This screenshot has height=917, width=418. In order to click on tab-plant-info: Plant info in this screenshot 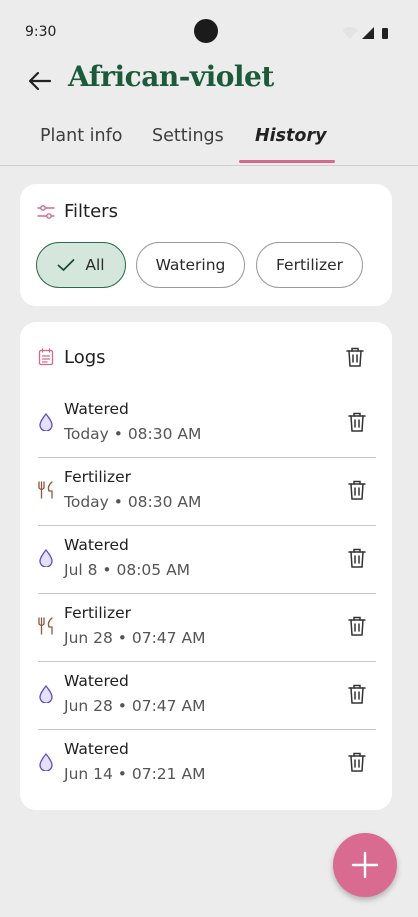, I will do `click(81, 136)`.